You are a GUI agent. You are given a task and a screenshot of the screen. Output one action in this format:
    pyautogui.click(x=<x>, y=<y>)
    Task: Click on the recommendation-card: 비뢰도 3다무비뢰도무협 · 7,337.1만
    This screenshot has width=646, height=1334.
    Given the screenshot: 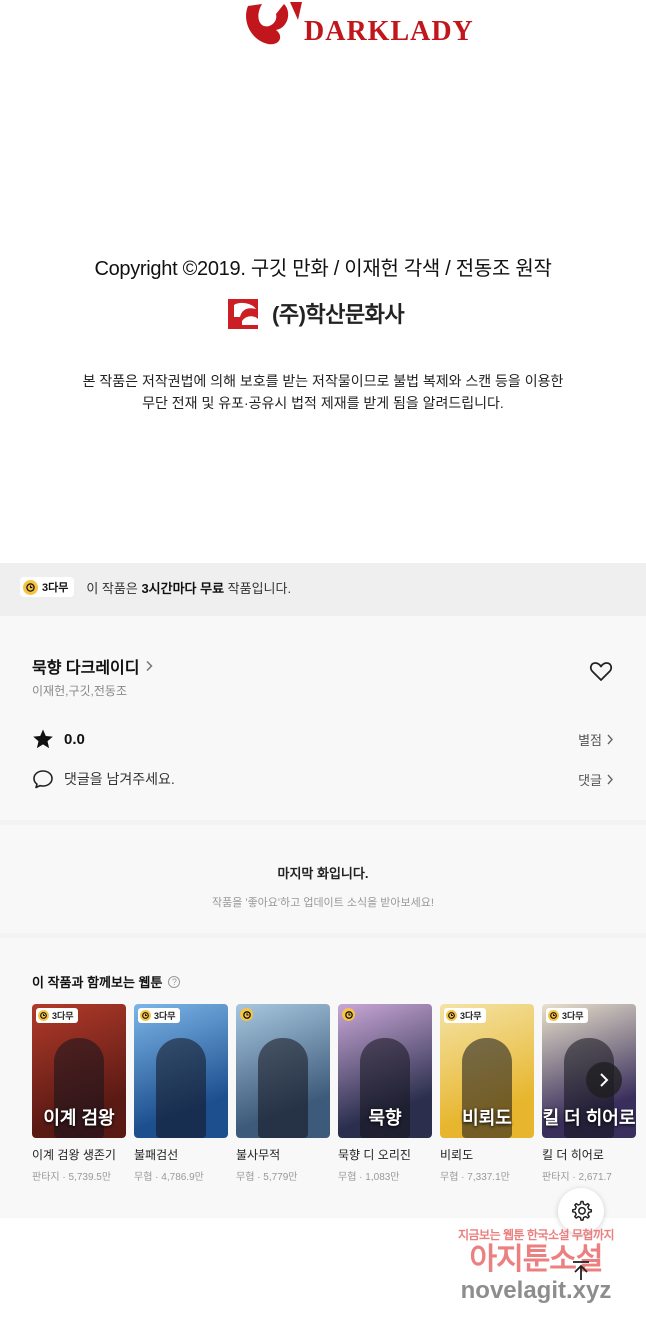 What is the action you would take?
    pyautogui.click(x=487, y=1093)
    